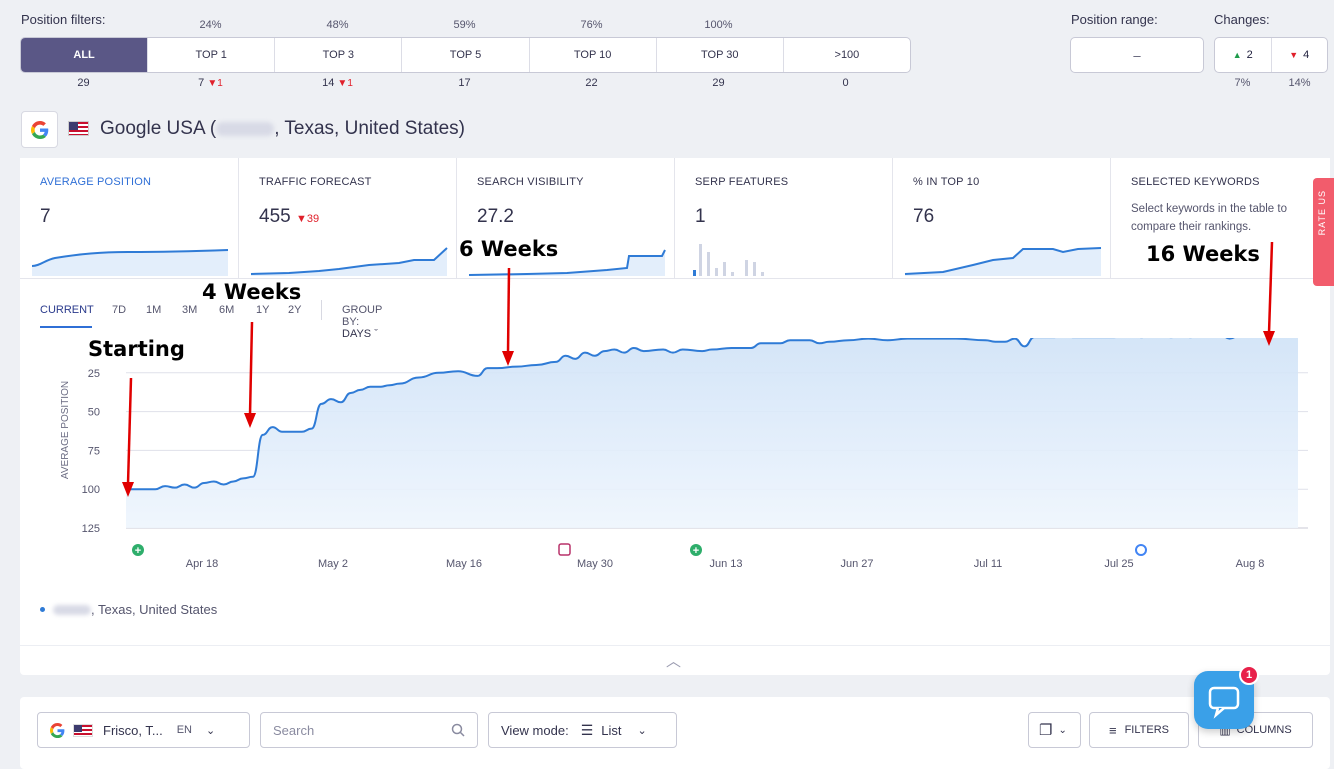 This screenshot has width=1334, height=769. I want to click on search-input: Search, so click(369, 730).